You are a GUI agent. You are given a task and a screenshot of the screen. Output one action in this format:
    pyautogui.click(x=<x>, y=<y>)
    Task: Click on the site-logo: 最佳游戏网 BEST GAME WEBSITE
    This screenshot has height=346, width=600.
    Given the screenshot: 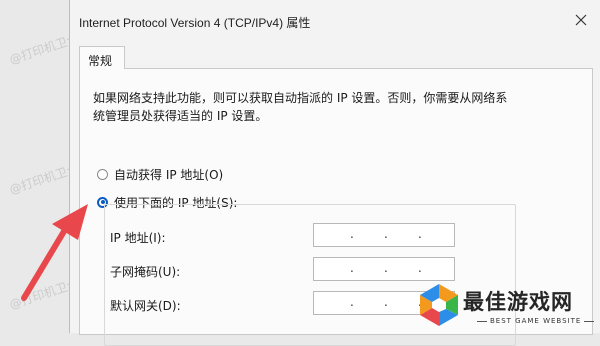 What is the action you would take?
    pyautogui.click(x=506, y=305)
    